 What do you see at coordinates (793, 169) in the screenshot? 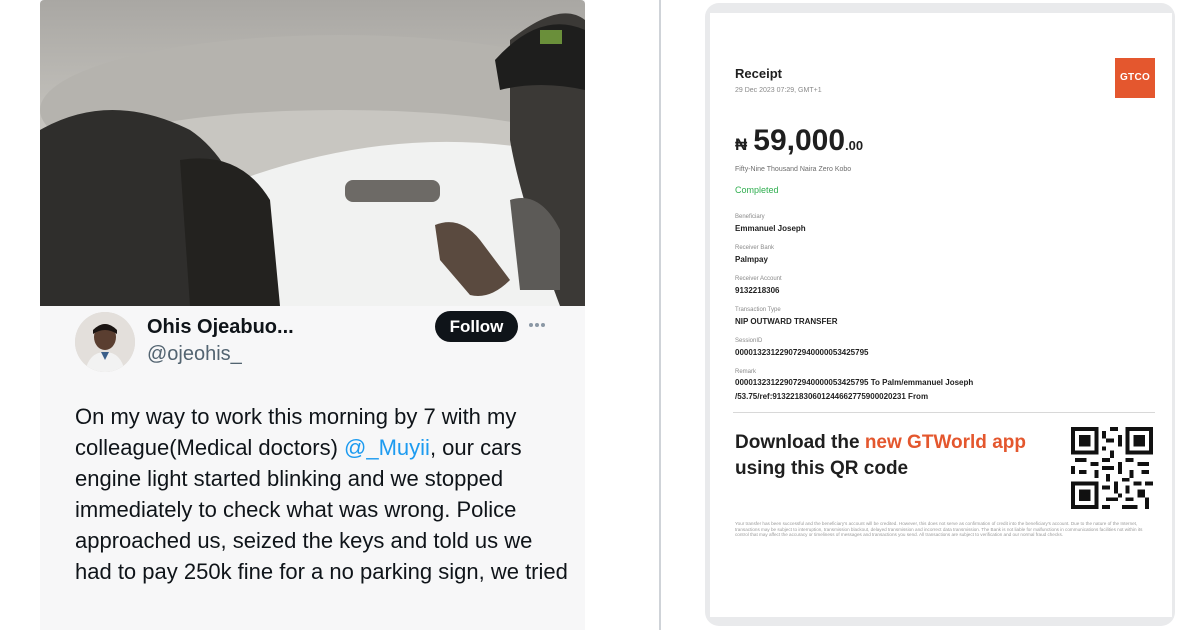
I see `amount-in-words: Fifty-Nine Thousand Naira Zero Kobo` at bounding box center [793, 169].